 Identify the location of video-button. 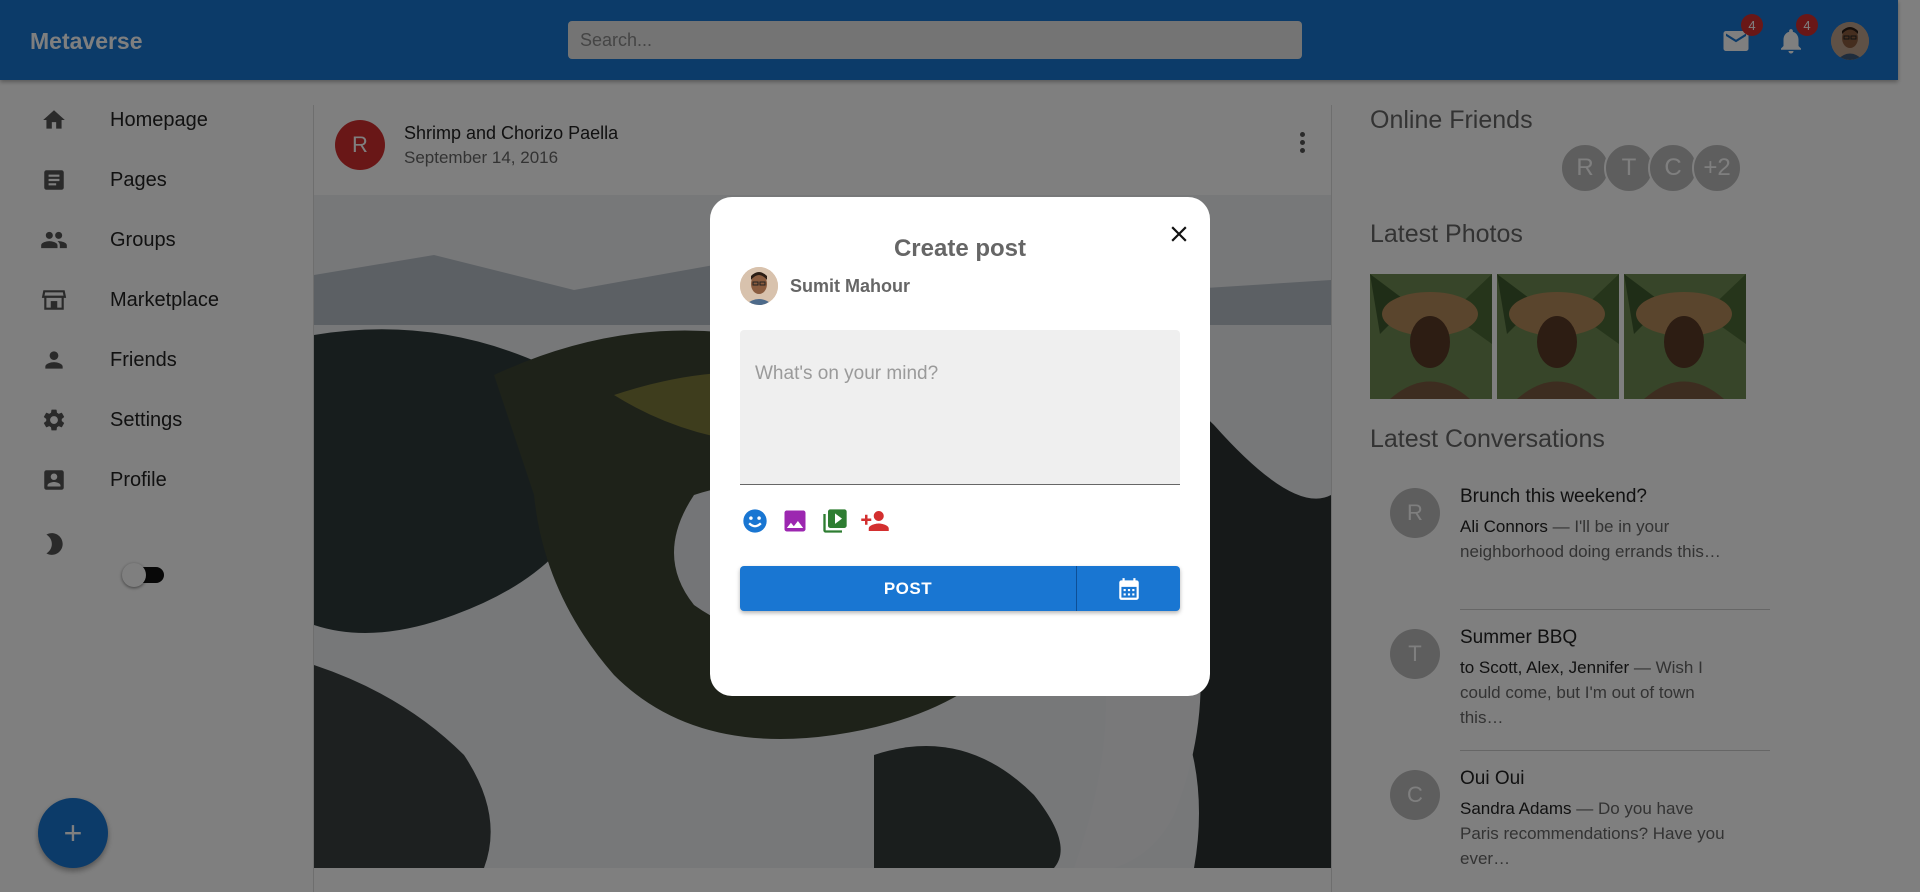
(835, 521).